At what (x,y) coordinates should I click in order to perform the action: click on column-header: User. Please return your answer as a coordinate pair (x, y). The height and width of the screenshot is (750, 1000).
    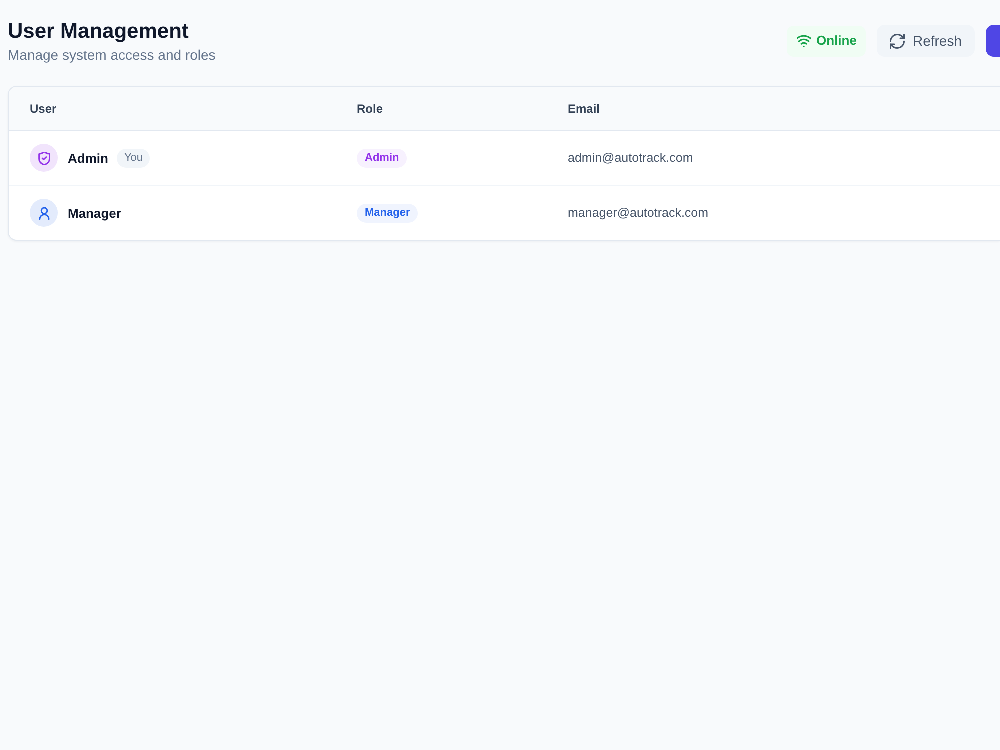
    Looking at the image, I should click on (43, 109).